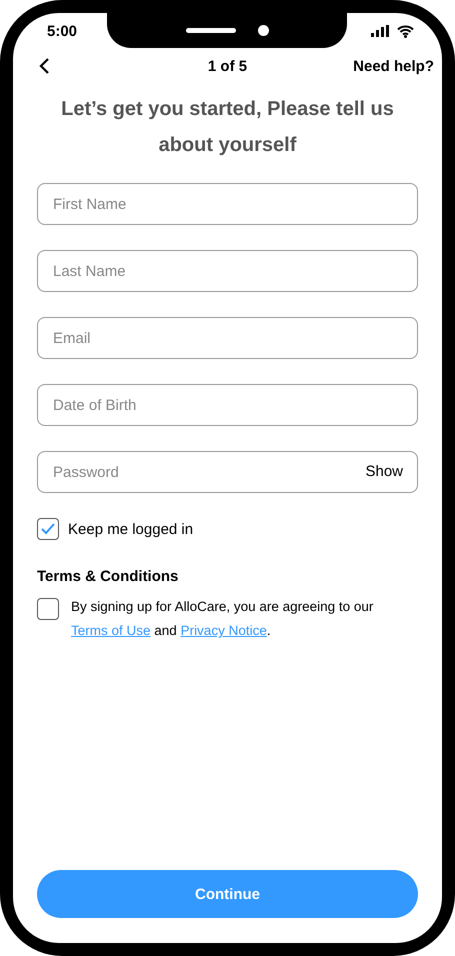 The width and height of the screenshot is (455, 956). Describe the element at coordinates (228, 66) in the screenshot. I see `step-indicator: 1 of 5` at that location.